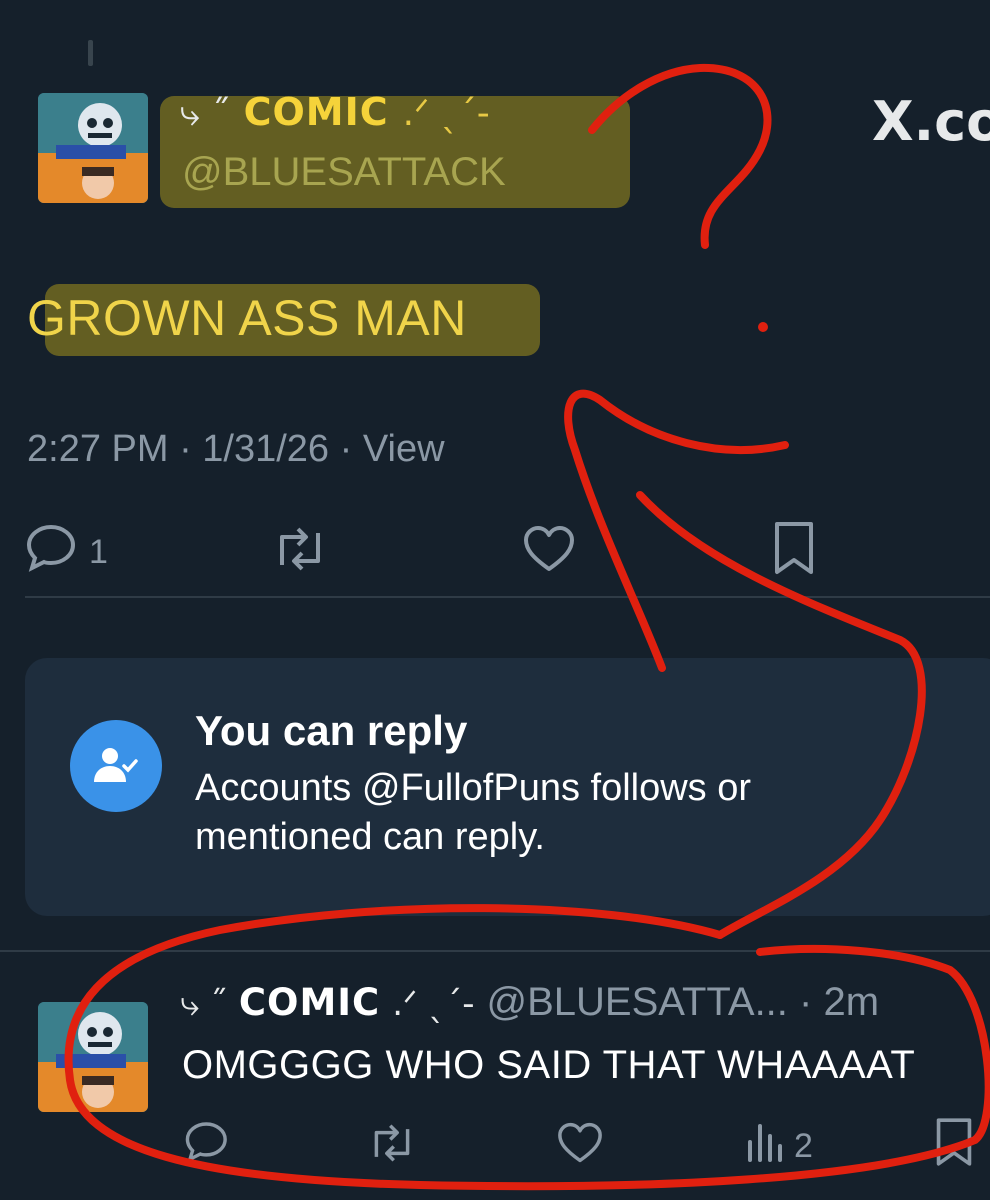 The height and width of the screenshot is (1200, 990). I want to click on question-mark-stroke, so click(680, 156).